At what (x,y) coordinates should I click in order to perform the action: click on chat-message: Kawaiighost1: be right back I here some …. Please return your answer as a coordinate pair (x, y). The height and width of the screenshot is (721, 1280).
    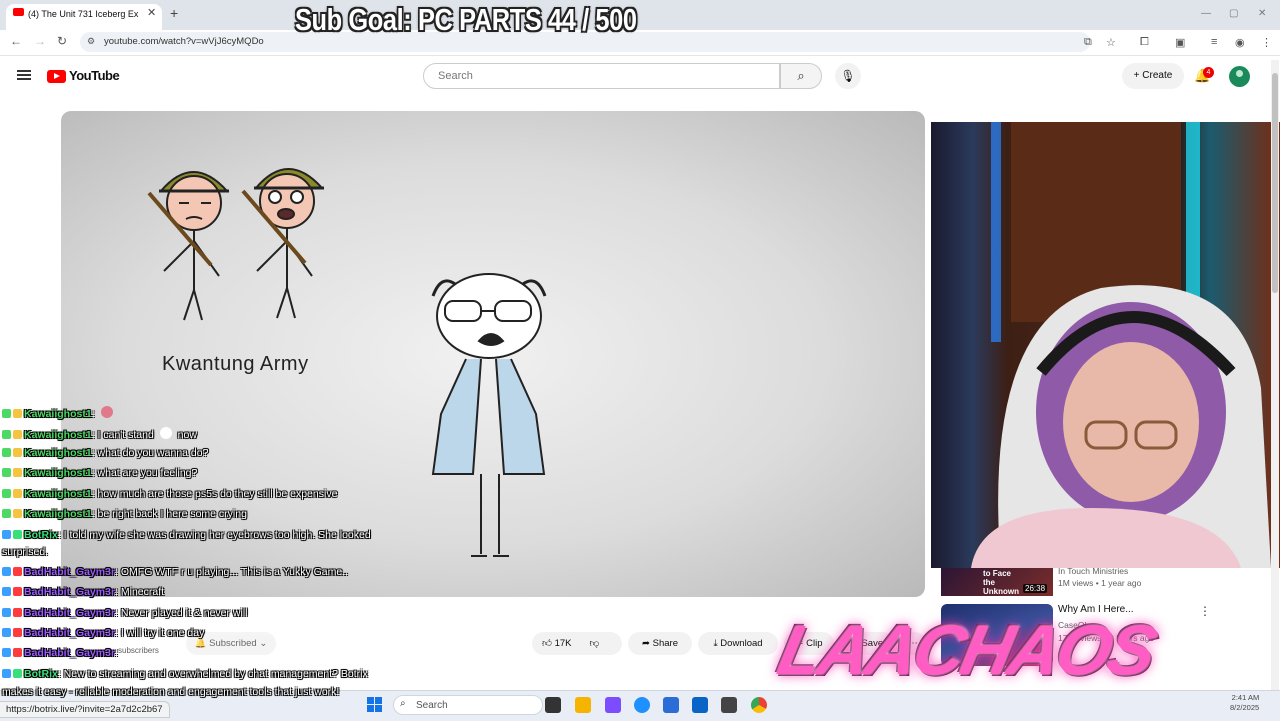
    Looking at the image, I should click on (124, 514).